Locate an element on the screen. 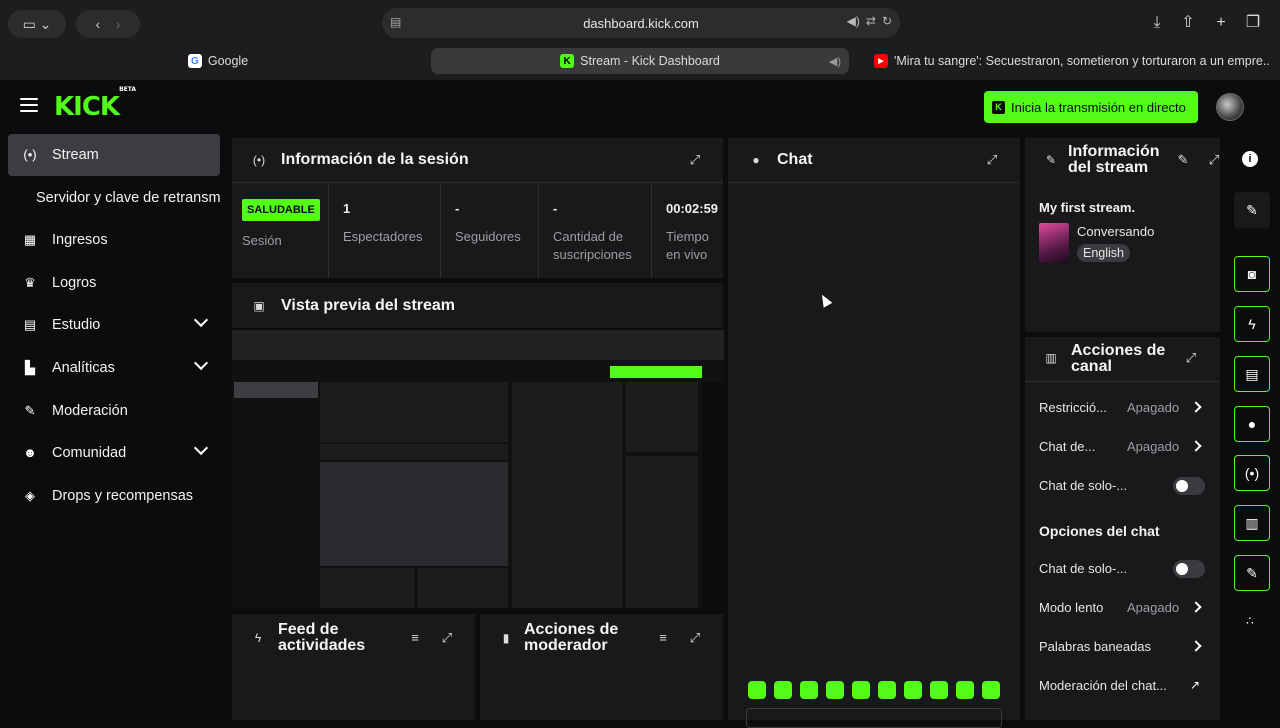  tab-kick-dashboard: K Stream - Kick Dashboard ◀) is located at coordinates (640, 61).